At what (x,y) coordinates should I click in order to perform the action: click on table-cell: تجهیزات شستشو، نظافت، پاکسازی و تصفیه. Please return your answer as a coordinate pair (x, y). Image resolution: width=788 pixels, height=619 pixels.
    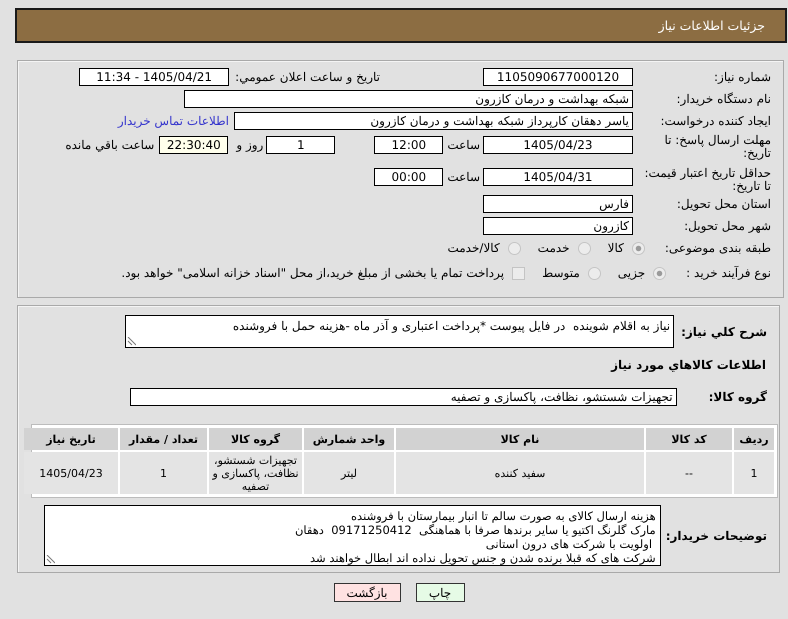
    Looking at the image, I should click on (255, 473).